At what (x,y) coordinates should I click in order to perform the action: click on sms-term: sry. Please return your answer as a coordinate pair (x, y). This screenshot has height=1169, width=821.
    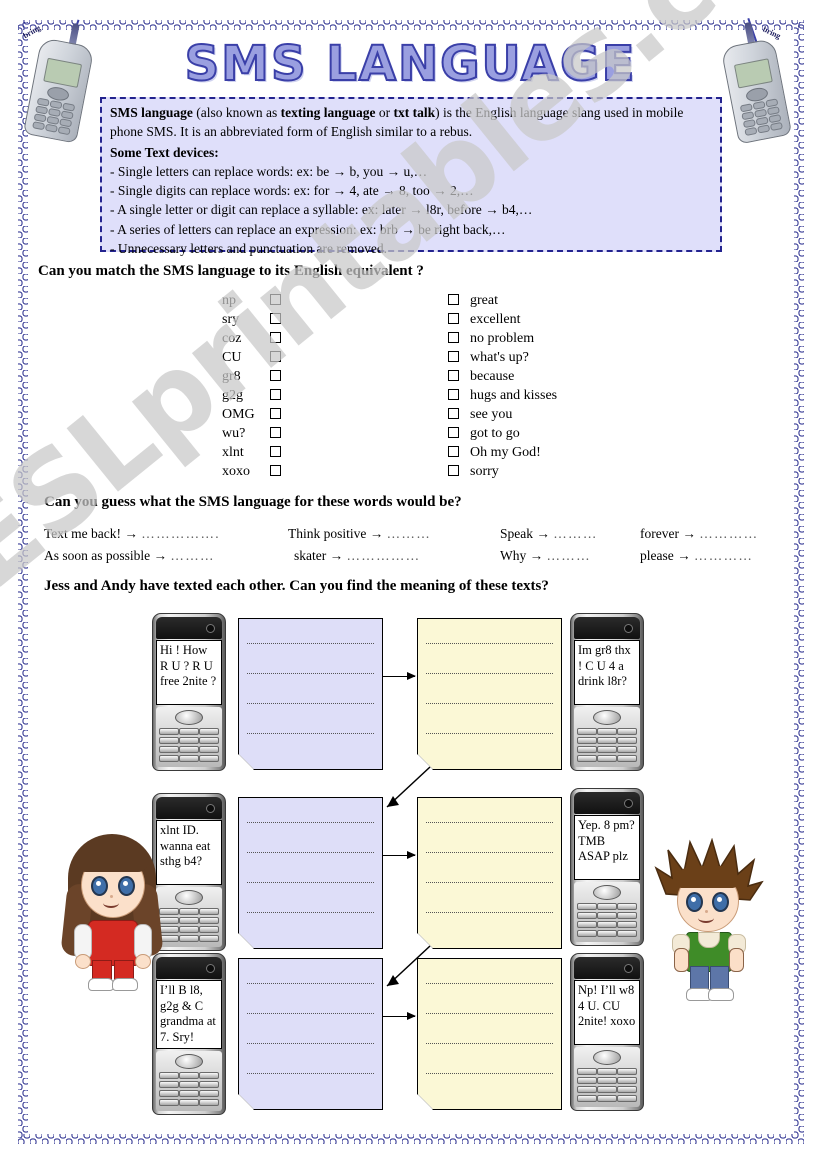
    Looking at the image, I should click on (231, 319).